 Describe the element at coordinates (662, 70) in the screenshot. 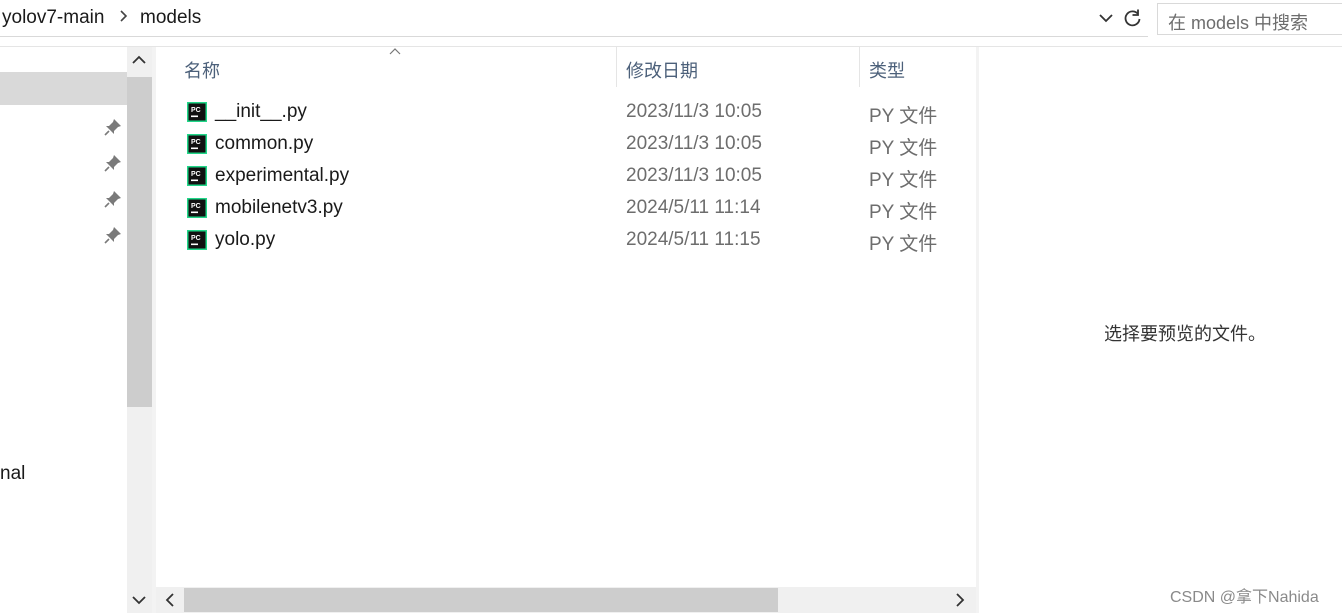

I see `column-header-date: 修改日期` at that location.